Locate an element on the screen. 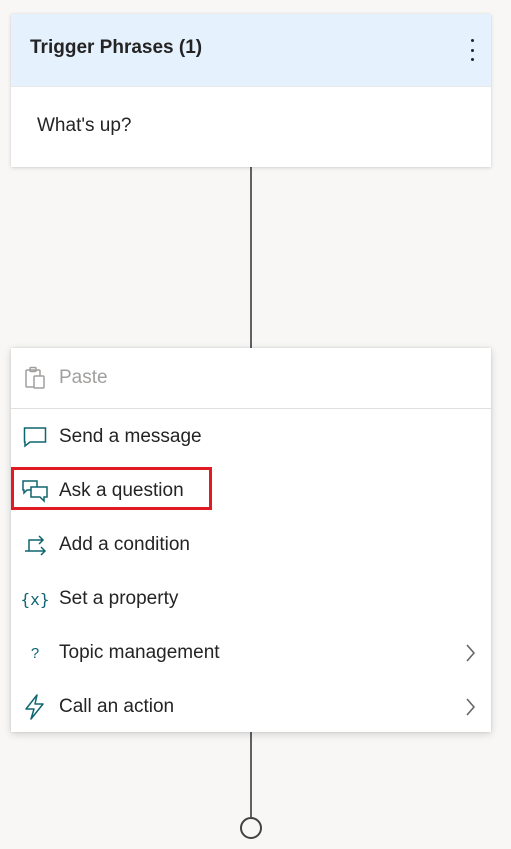 This screenshot has width=511, height=849. connector-line-top is located at coordinates (251, 257).